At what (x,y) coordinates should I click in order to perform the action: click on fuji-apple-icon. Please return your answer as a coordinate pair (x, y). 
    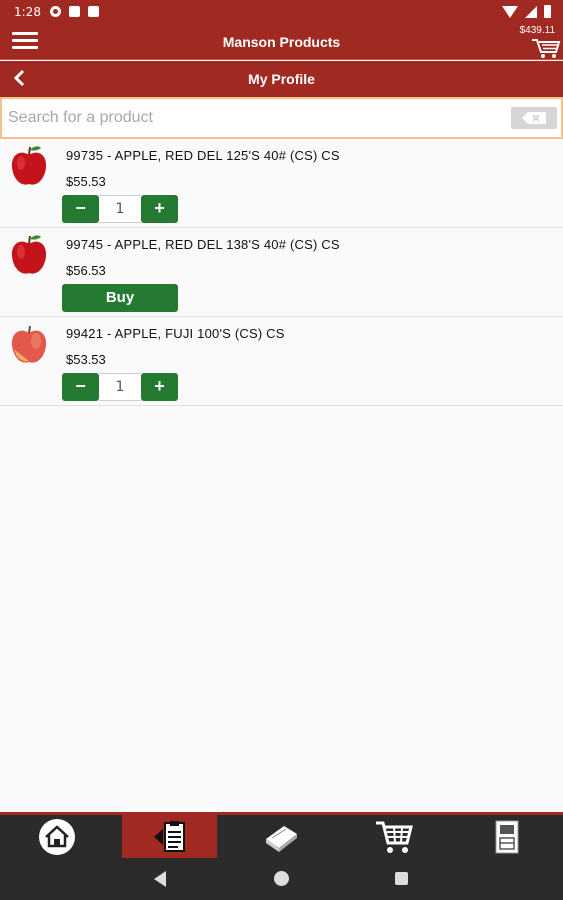
    Looking at the image, I should click on (29, 344).